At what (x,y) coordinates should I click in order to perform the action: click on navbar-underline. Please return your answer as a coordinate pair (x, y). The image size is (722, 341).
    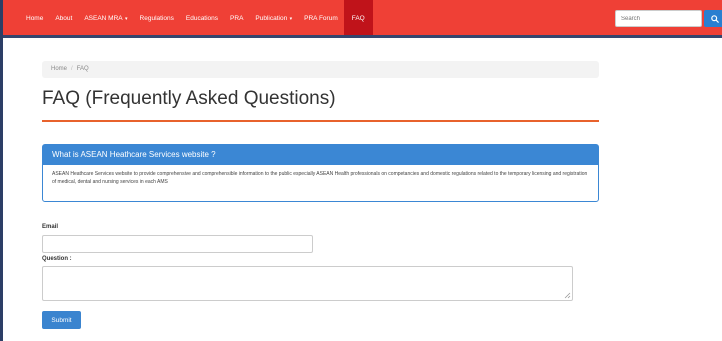
    Looking at the image, I should click on (362, 36).